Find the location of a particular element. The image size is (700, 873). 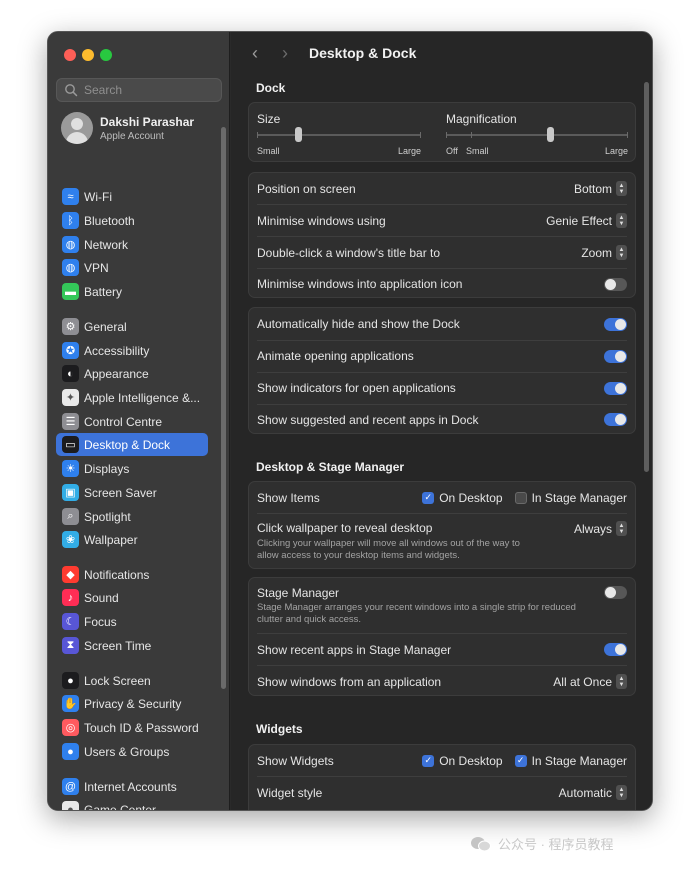

close-window-button is located at coordinates (70, 55).